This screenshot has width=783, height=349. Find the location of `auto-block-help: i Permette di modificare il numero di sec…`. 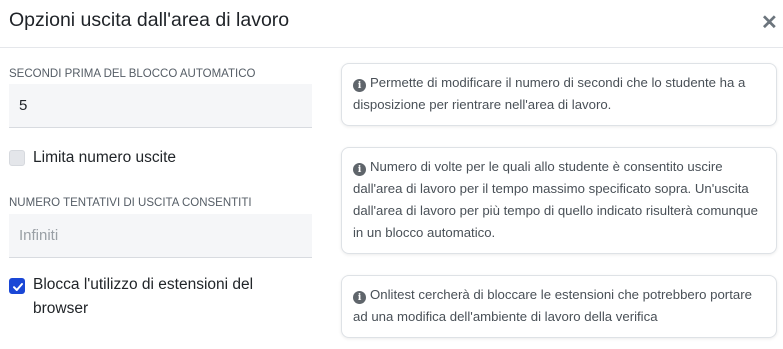

auto-block-help: i Permette di modificare il numero di sec… is located at coordinates (559, 94).